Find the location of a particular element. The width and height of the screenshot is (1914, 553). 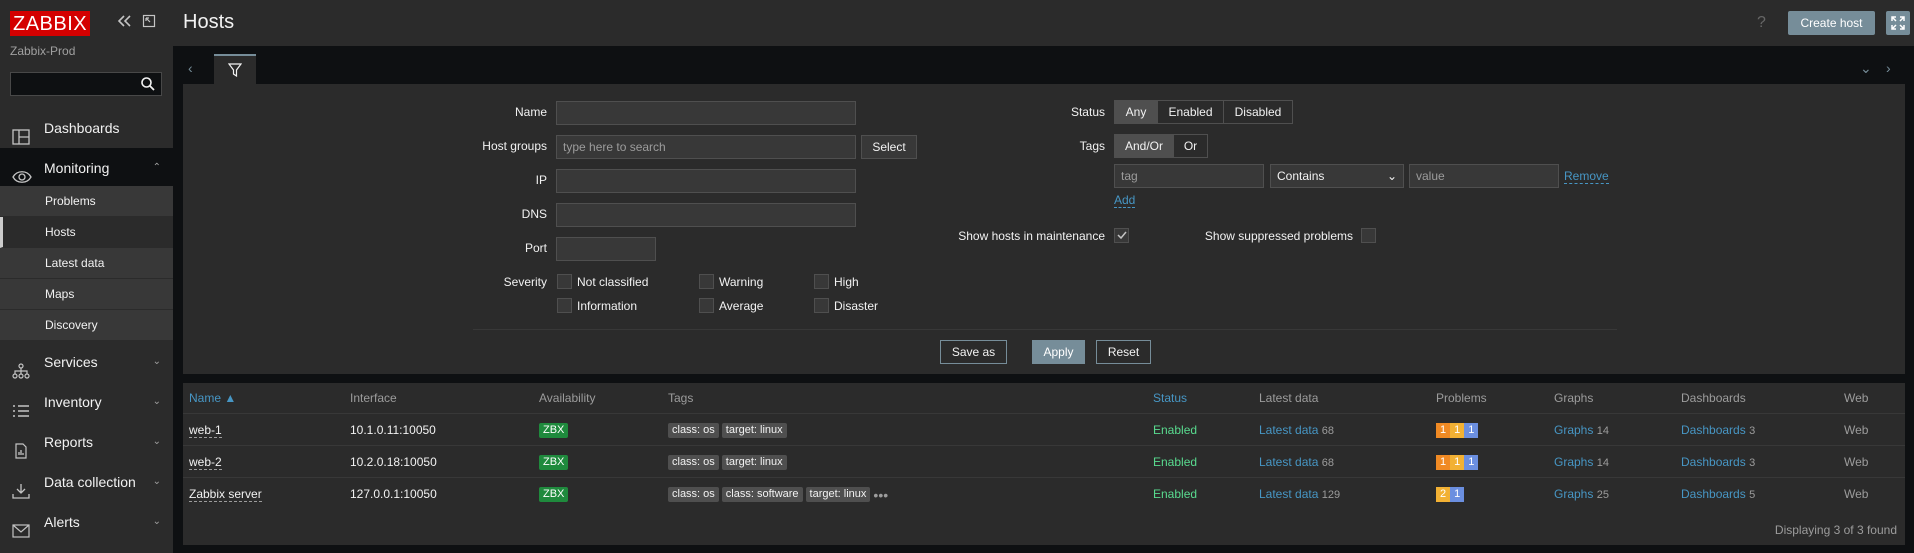

severity-high-checkbox is located at coordinates (821, 281).